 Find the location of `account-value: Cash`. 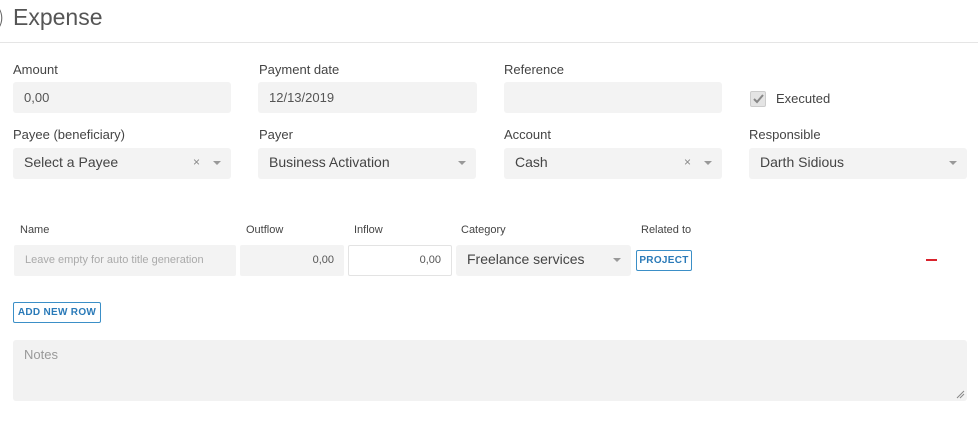

account-value: Cash is located at coordinates (531, 162).